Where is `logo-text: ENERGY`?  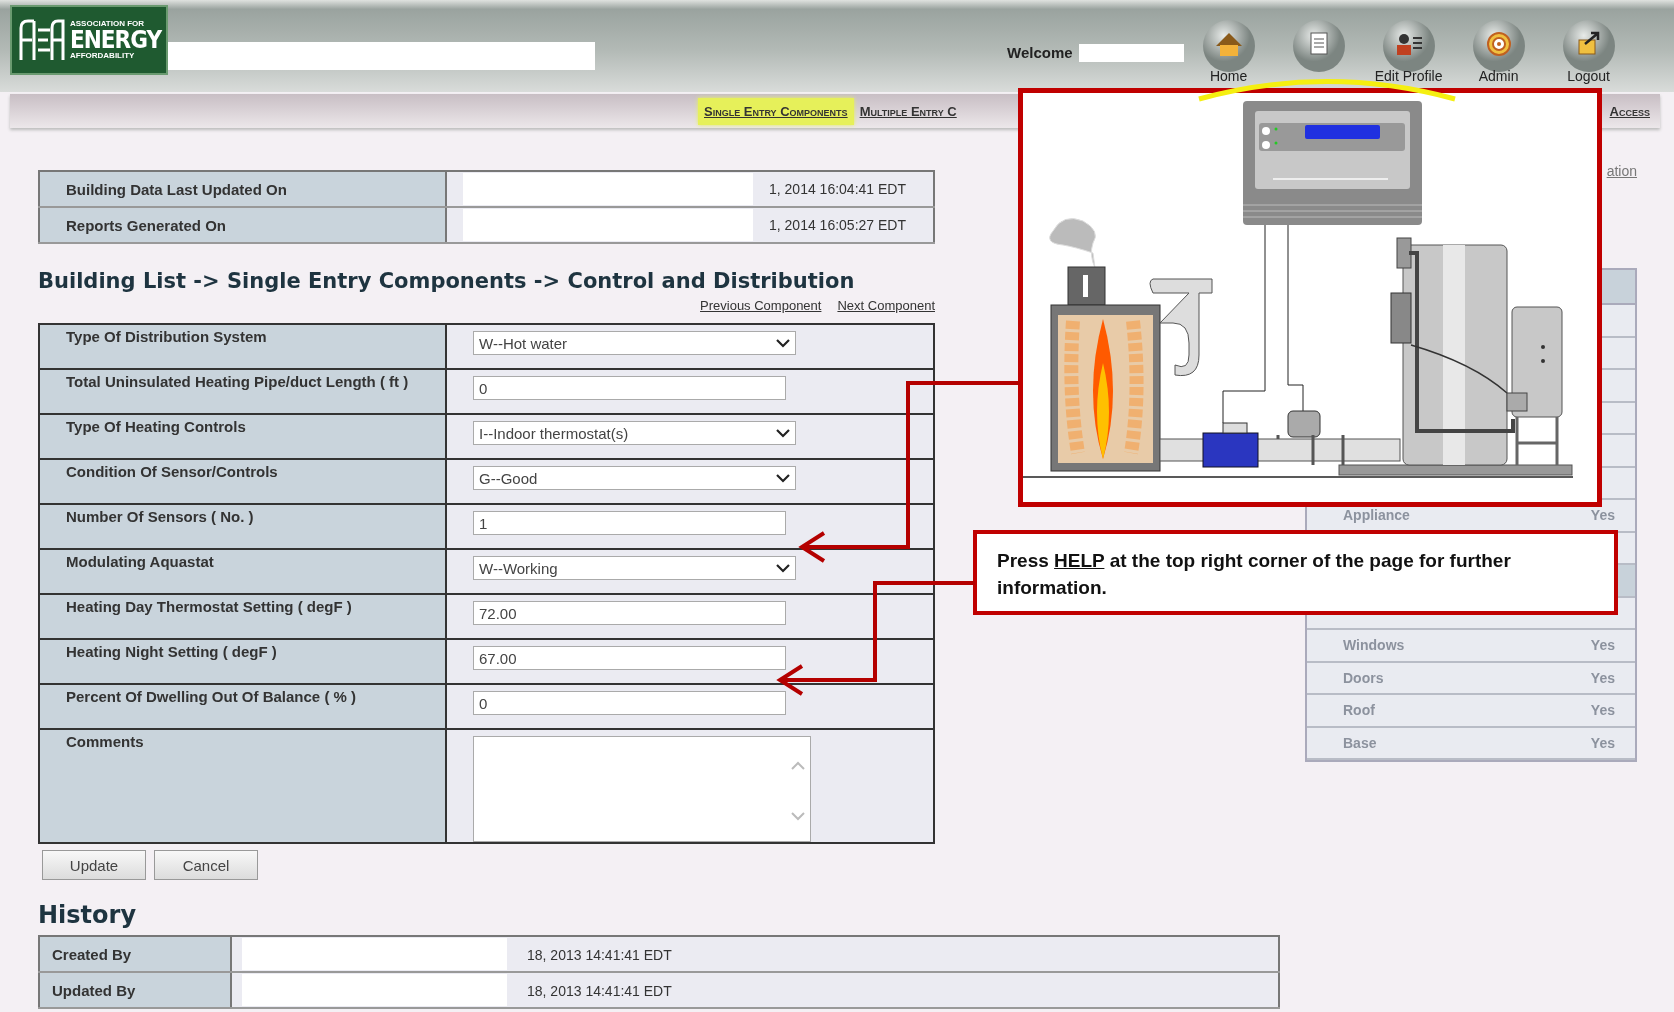 logo-text: ENERGY is located at coordinates (116, 40).